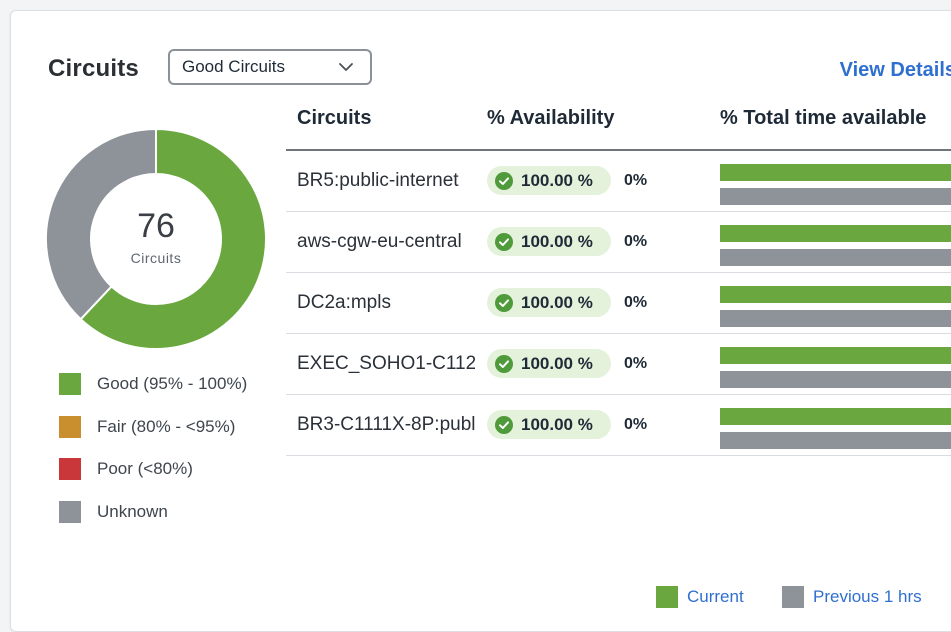 The width and height of the screenshot is (951, 632). What do you see at coordinates (618, 242) in the screenshot?
I see `table-row: aws-cgw-eu-central 100.00 % 0%` at bounding box center [618, 242].